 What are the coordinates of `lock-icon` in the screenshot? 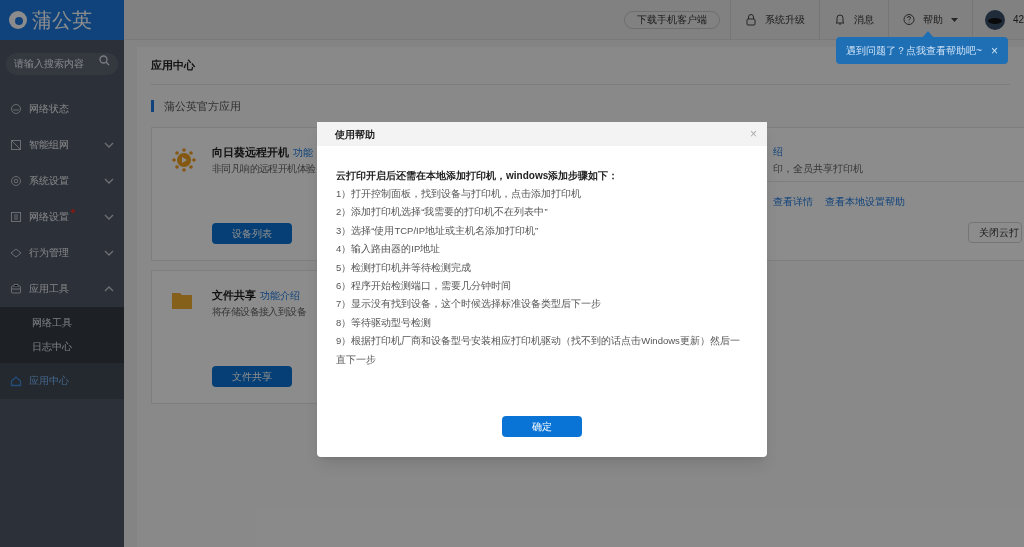 It's located at (750, 19).